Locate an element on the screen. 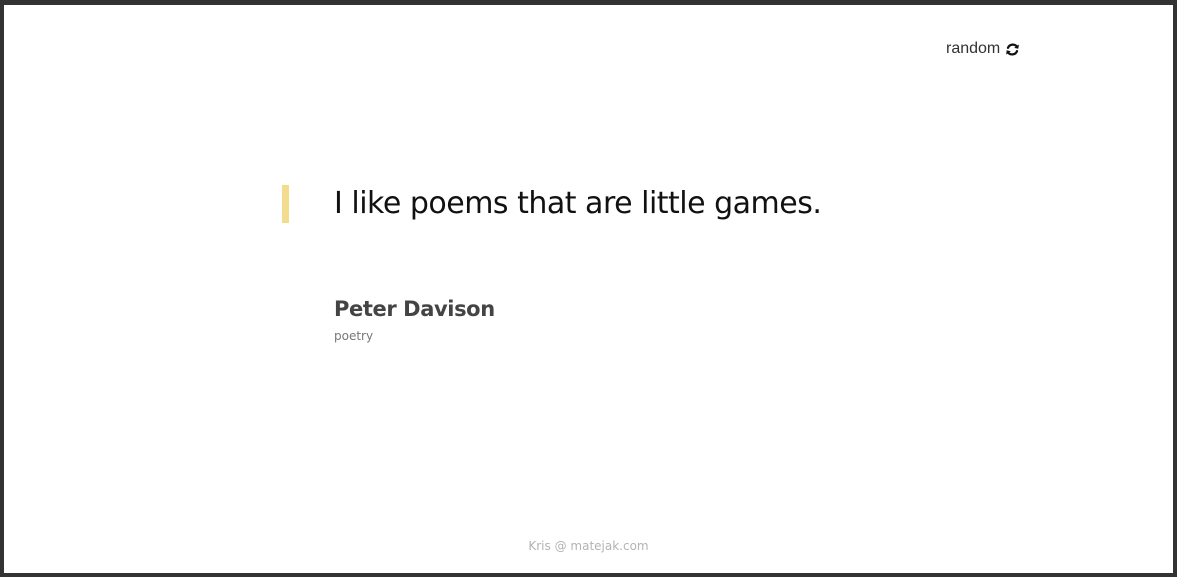 This screenshot has width=1177, height=577. quote-text: I like poems that are little games. is located at coordinates (578, 203).